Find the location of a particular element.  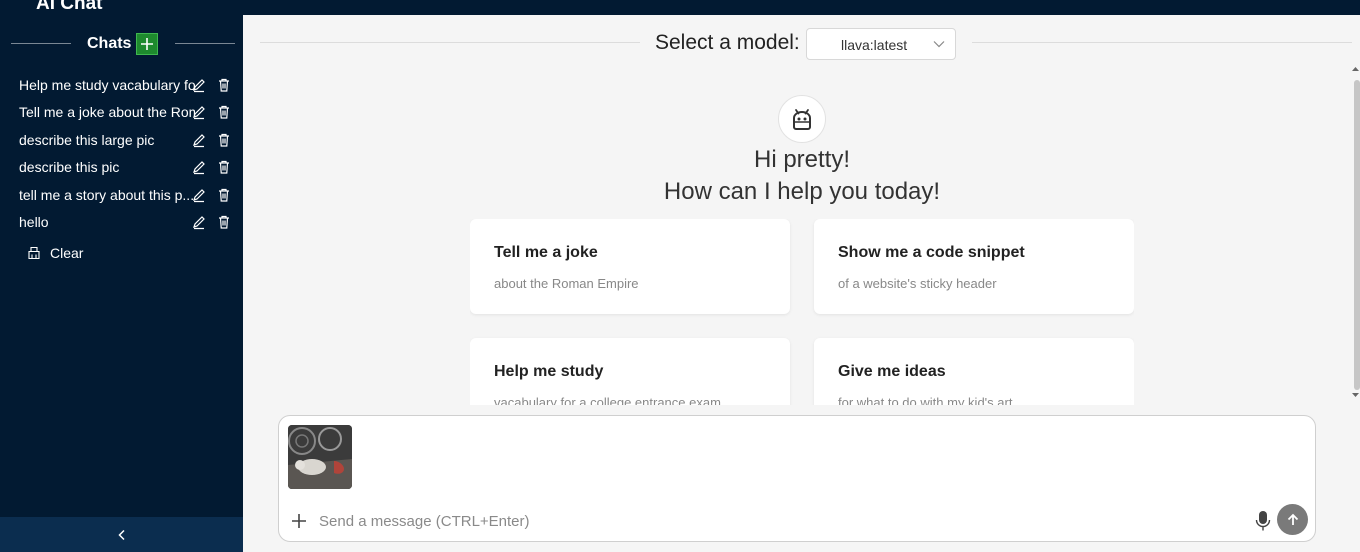

chat-item: Tell me a joke about the Roman is located at coordinates (121, 111).